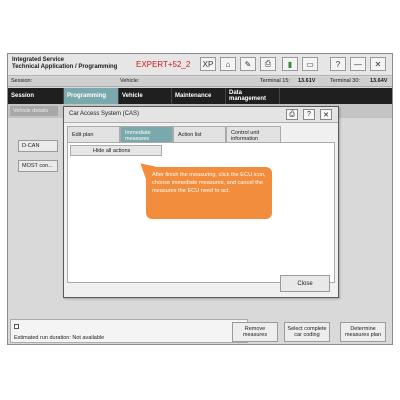 The image size is (400, 400). I want to click on status-panel: Estimated run duration: Not available, so click(129, 331).